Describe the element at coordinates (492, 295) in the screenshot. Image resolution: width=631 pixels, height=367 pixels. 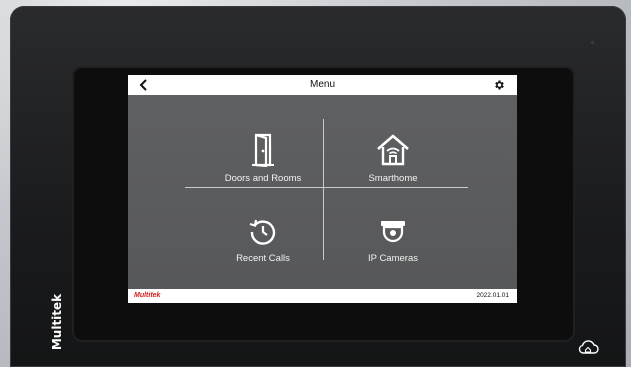
I see `date-display: 2022.01.01` at that location.